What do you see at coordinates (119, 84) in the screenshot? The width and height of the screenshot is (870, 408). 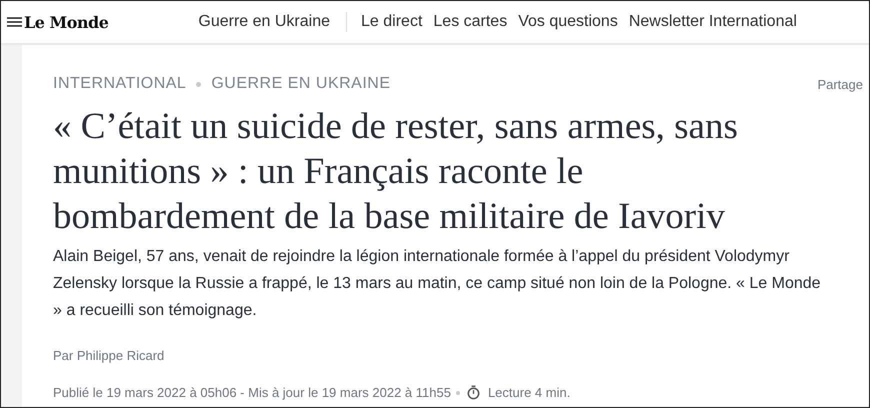 I see `breadcrumb-link: INTERNATIONAL` at bounding box center [119, 84].